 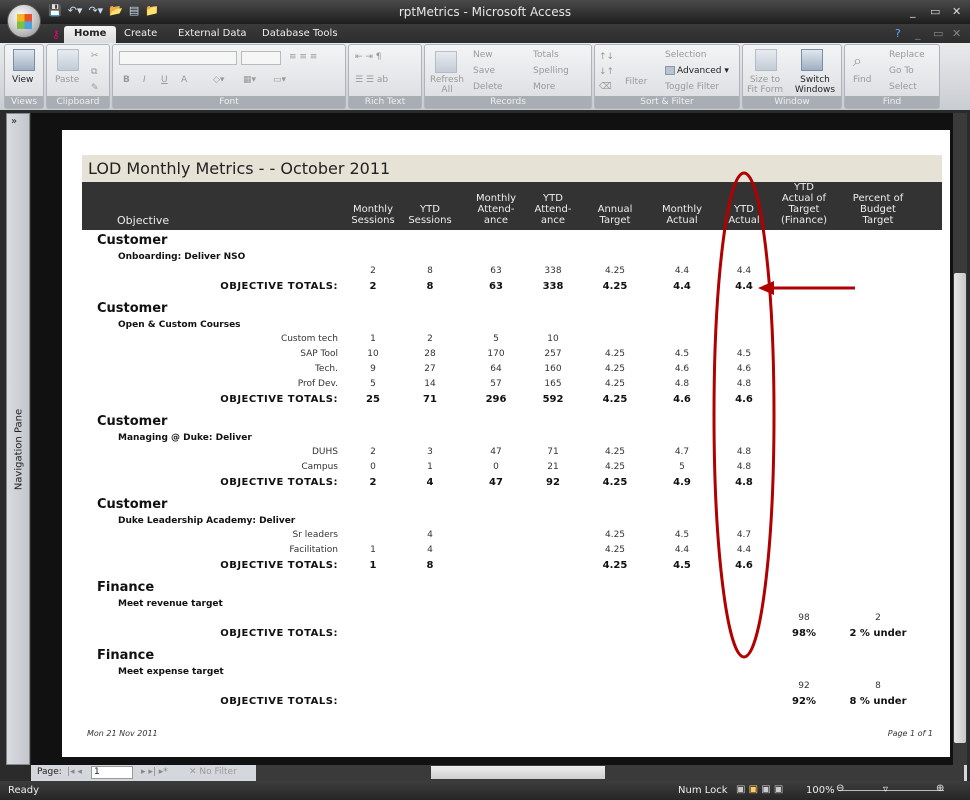 I want to click on advanced-button: Advanced ▾, so click(x=697, y=71).